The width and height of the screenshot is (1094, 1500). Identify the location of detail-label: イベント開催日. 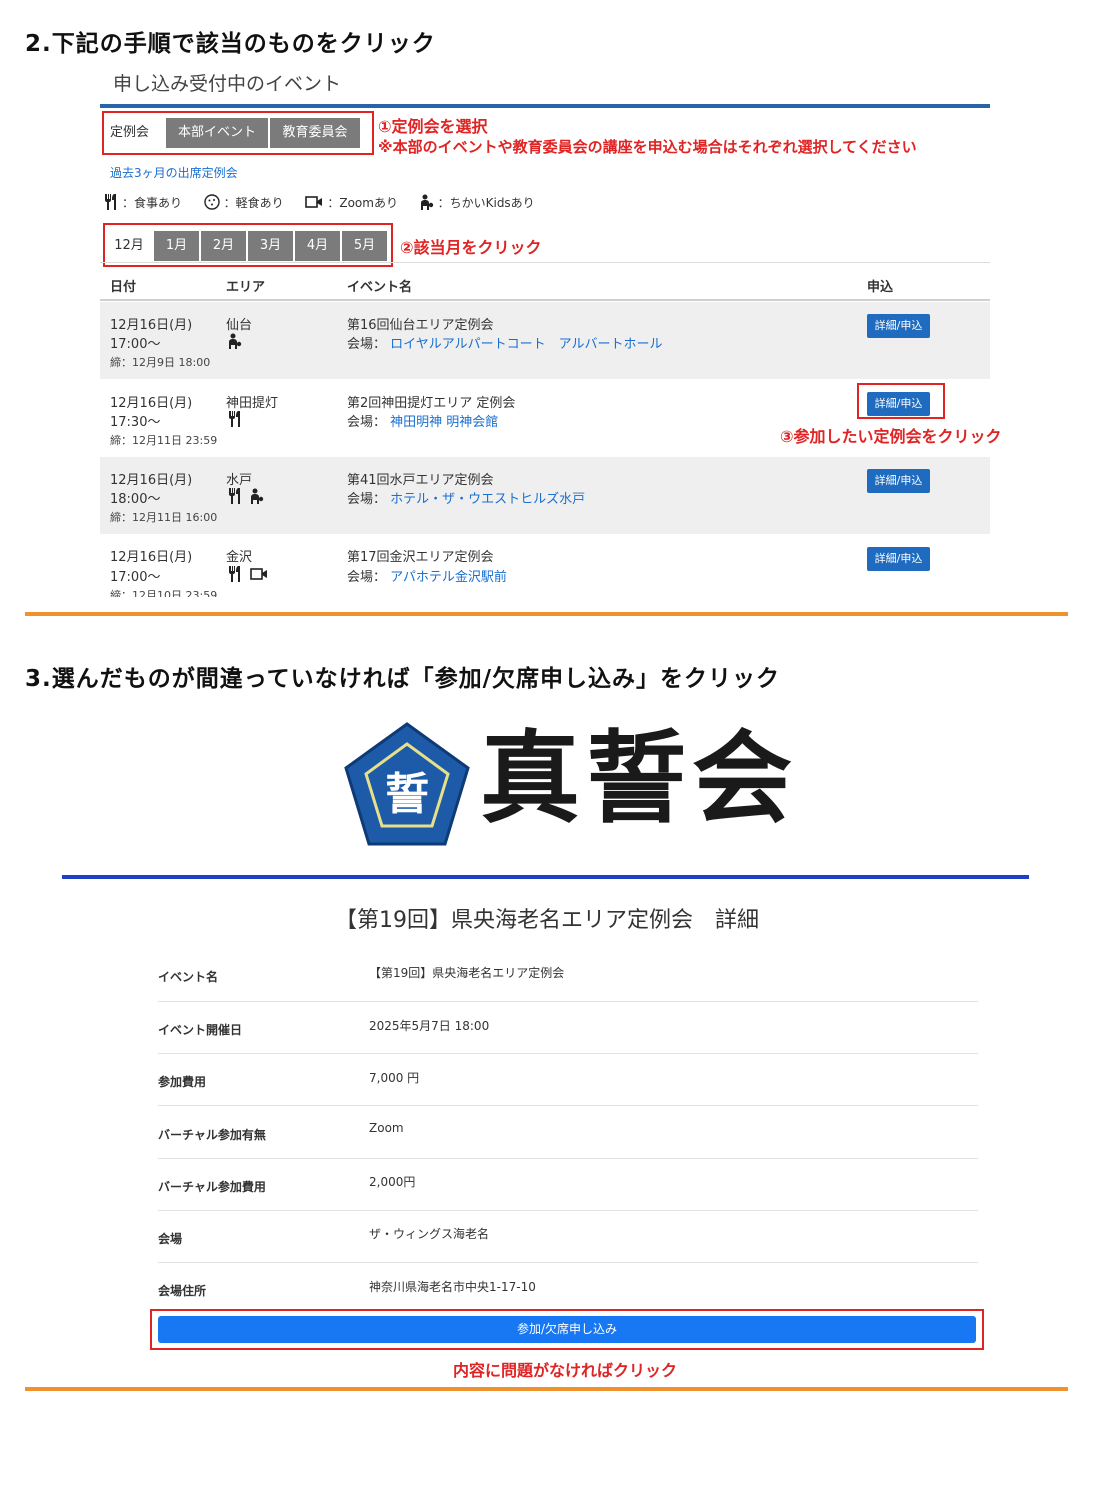
(200, 1030).